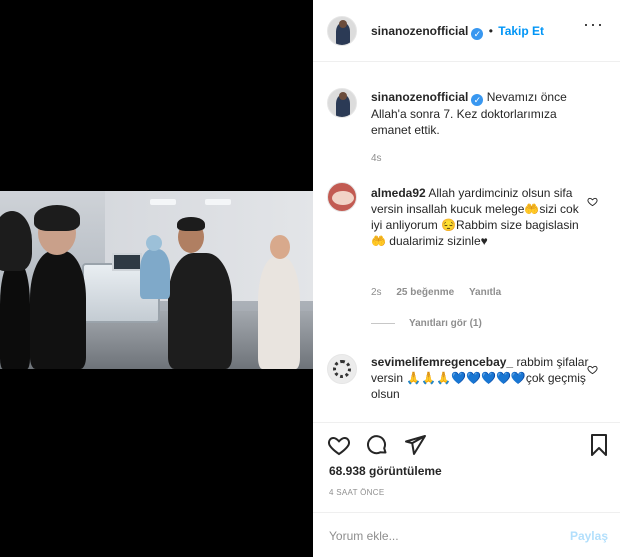  Describe the element at coordinates (425, 292) in the screenshot. I see `comment-likes: 25 beğenme` at that location.